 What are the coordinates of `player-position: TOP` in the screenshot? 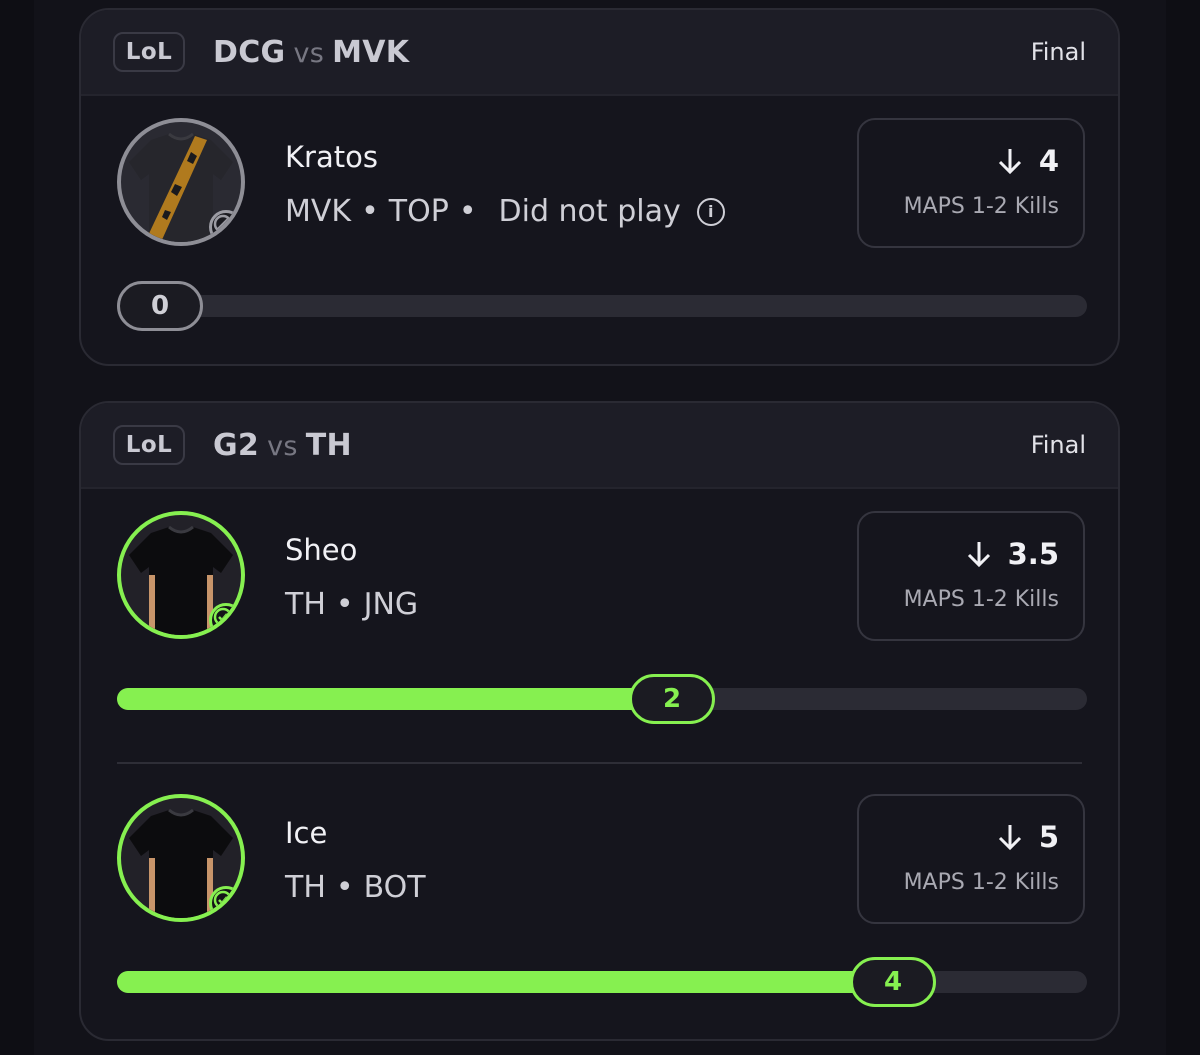 It's located at (418, 211).